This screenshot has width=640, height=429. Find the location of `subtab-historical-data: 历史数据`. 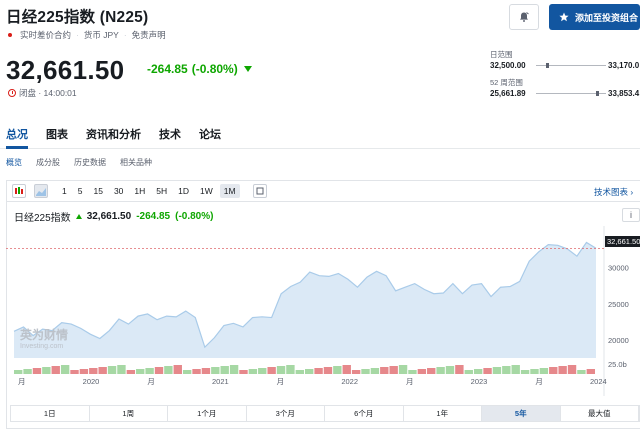

subtab-historical-data: 历史数据 is located at coordinates (90, 162).